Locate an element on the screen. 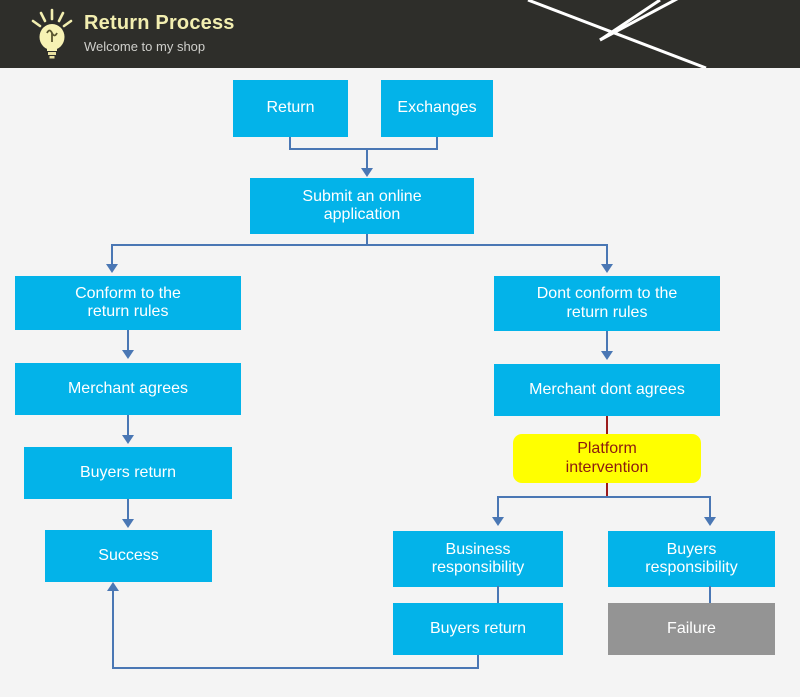 This screenshot has height=697, width=800. arrow-to-buyers-return-left is located at coordinates (128, 439).